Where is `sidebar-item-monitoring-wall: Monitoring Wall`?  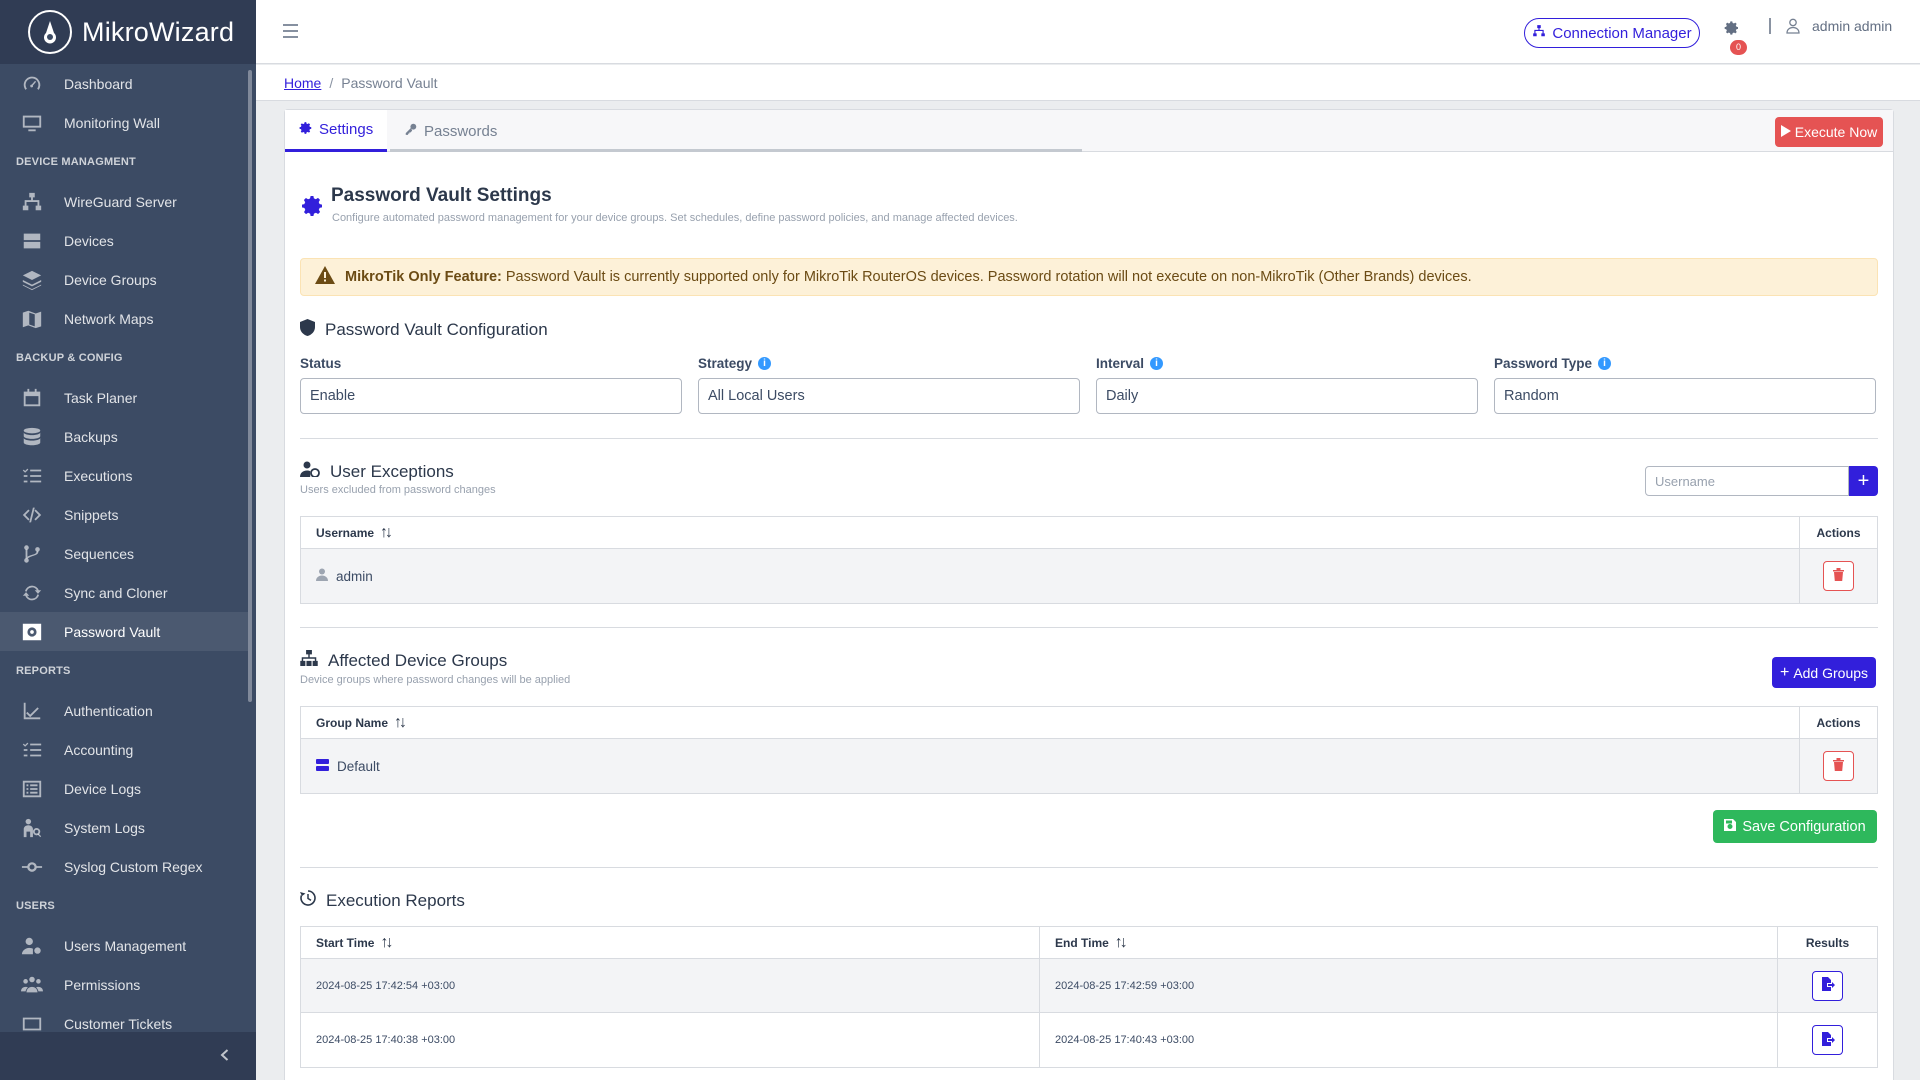 sidebar-item-monitoring-wall: Monitoring Wall is located at coordinates (124, 122).